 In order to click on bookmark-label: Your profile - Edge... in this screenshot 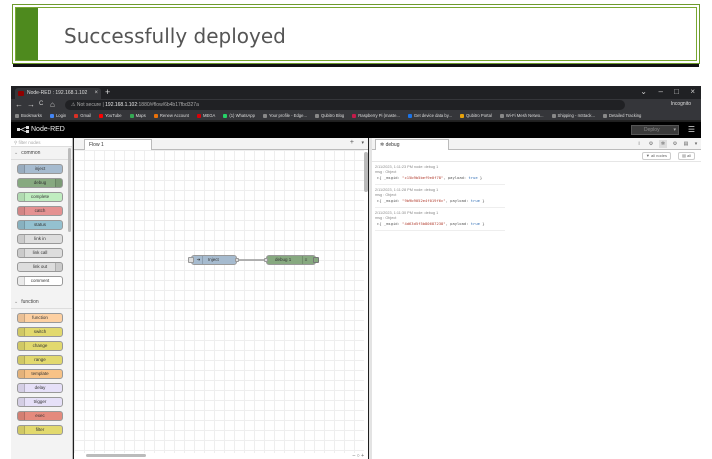, I will do `click(287, 115)`.